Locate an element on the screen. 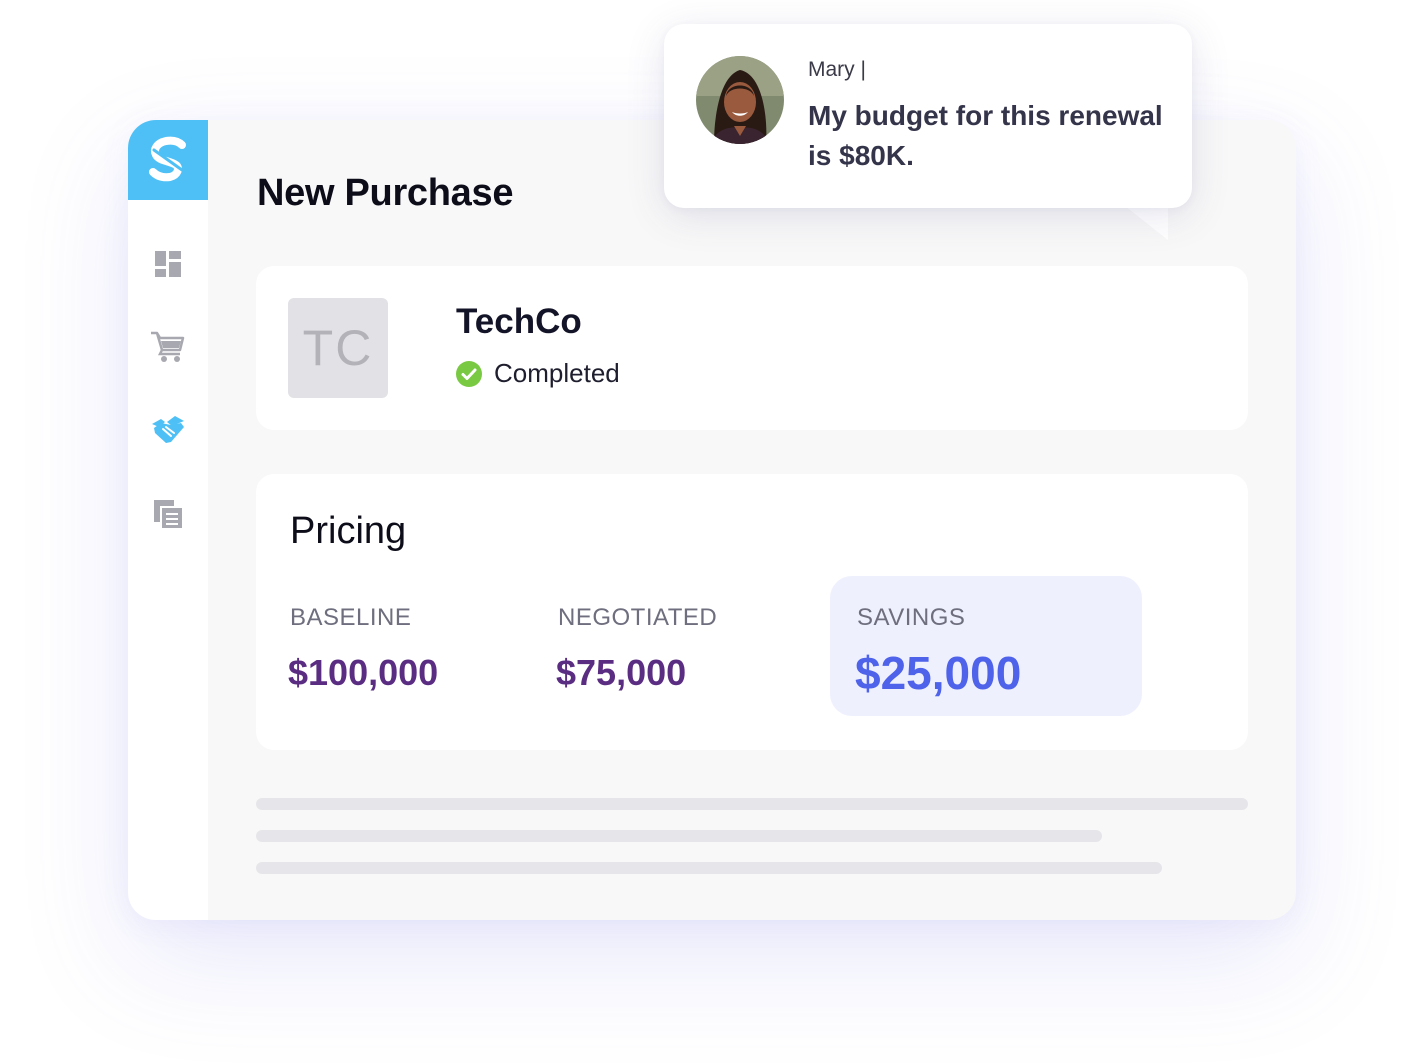 This screenshot has width=1424, height=1064. page-title: New Purchase is located at coordinates (385, 193).